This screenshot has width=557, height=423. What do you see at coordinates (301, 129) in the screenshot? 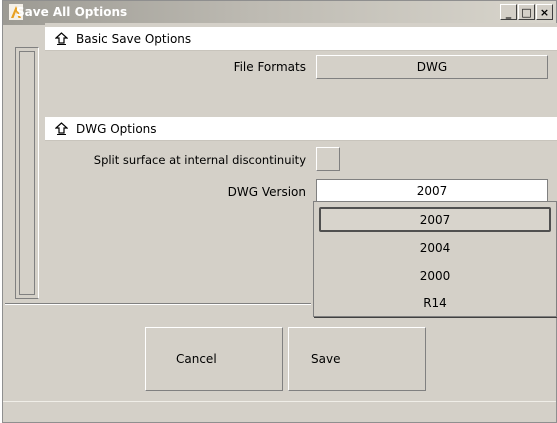
I see `dwg-options-header: DWG Options` at bounding box center [301, 129].